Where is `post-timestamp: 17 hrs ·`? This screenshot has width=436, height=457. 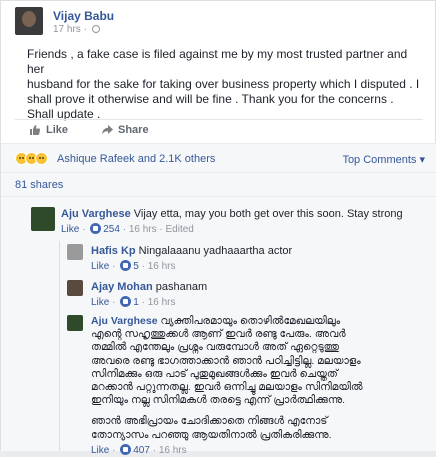
post-timestamp: 17 hrs · is located at coordinates (70, 29).